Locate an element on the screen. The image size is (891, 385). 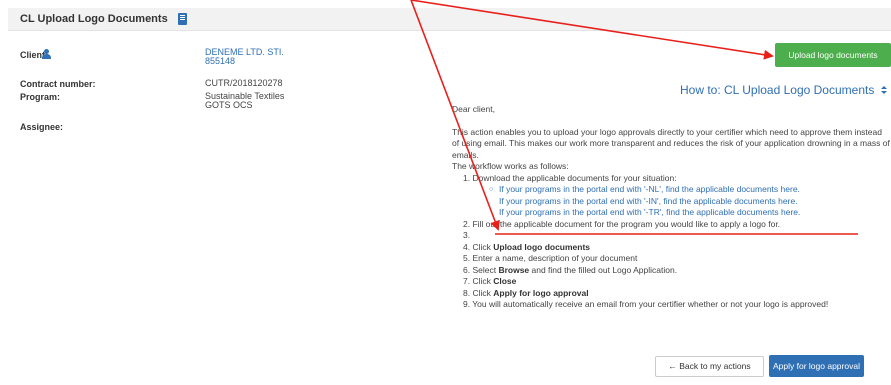
program-line-2: GOTS OCS is located at coordinates (229, 105).